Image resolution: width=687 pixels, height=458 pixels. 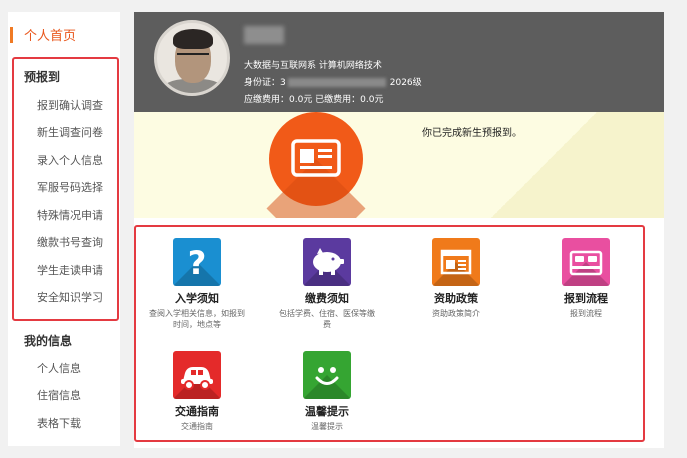 I want to click on tile-warm-tips: 温馨提示 温馨提示, so click(x=327, y=391).